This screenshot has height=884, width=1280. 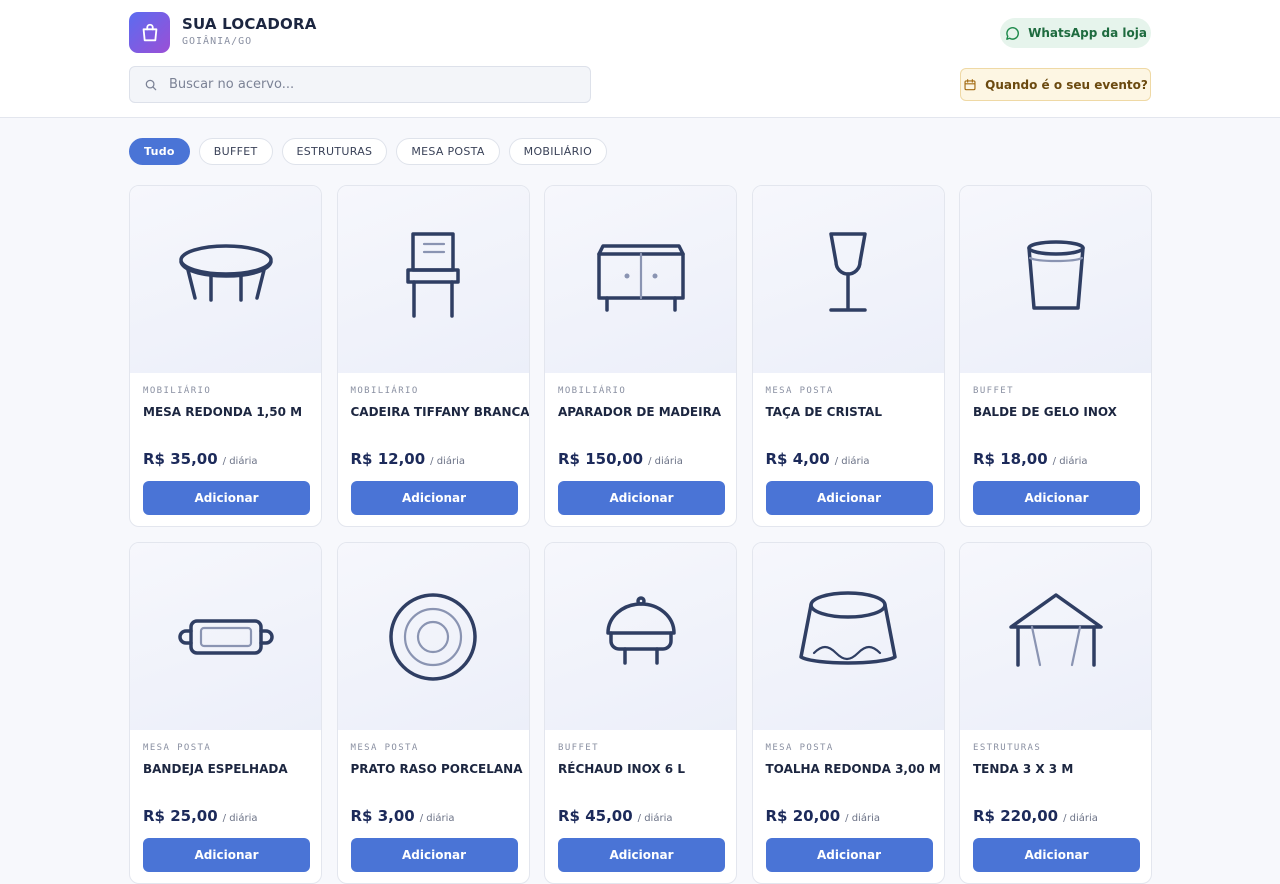 What do you see at coordinates (369, 84) in the screenshot?
I see `search-input` at bounding box center [369, 84].